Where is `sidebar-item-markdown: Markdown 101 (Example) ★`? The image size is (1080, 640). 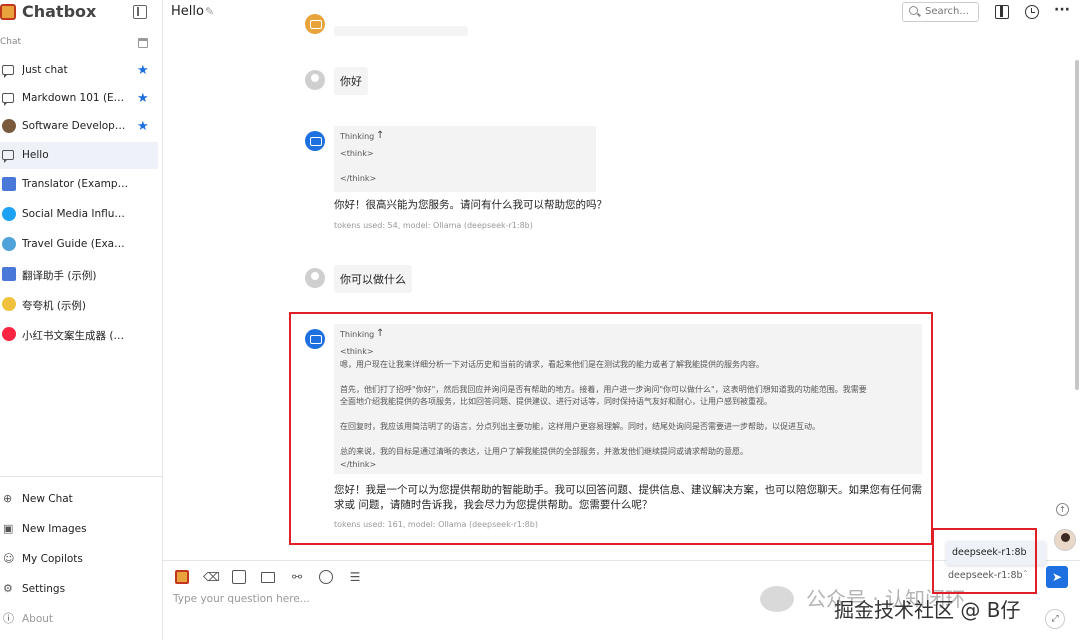
sidebar-item-markdown: Markdown 101 (Example) ★ is located at coordinates (79, 98).